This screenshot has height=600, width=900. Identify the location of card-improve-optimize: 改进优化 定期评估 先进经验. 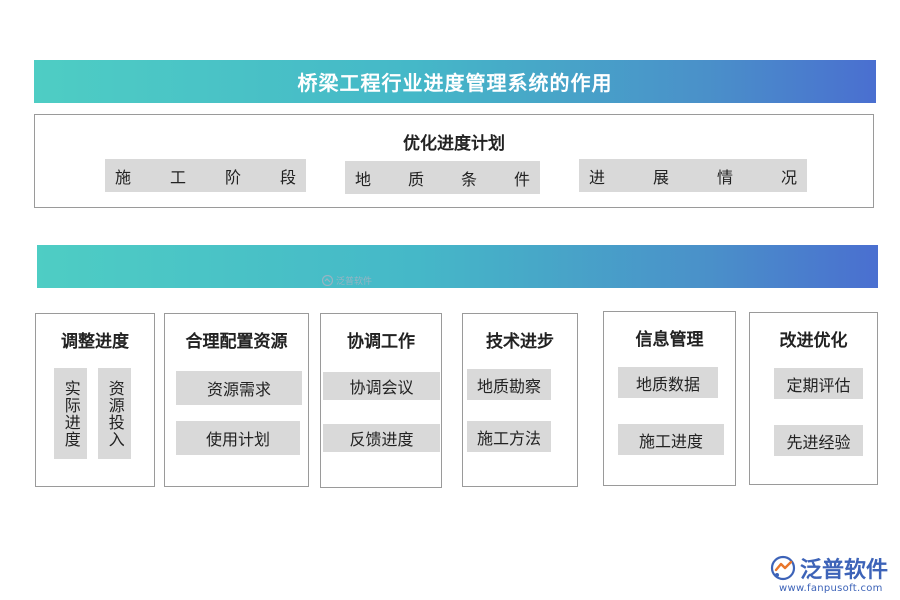
(813, 398).